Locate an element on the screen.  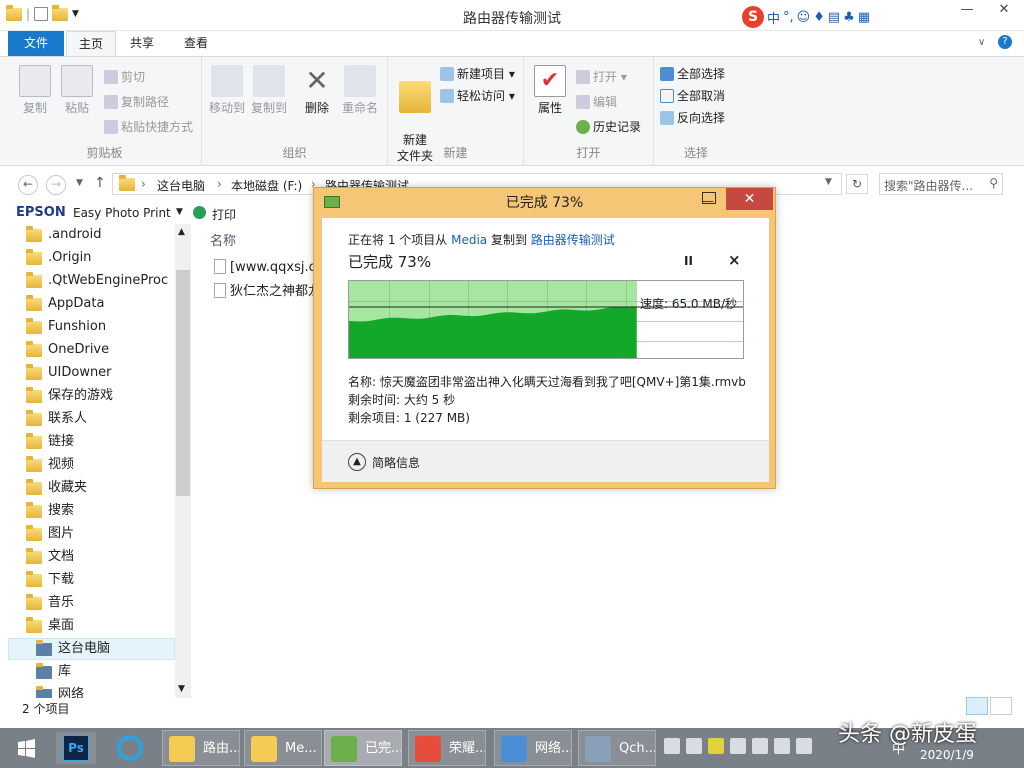
browser-taskbar-button is located at coordinates (130, 748).